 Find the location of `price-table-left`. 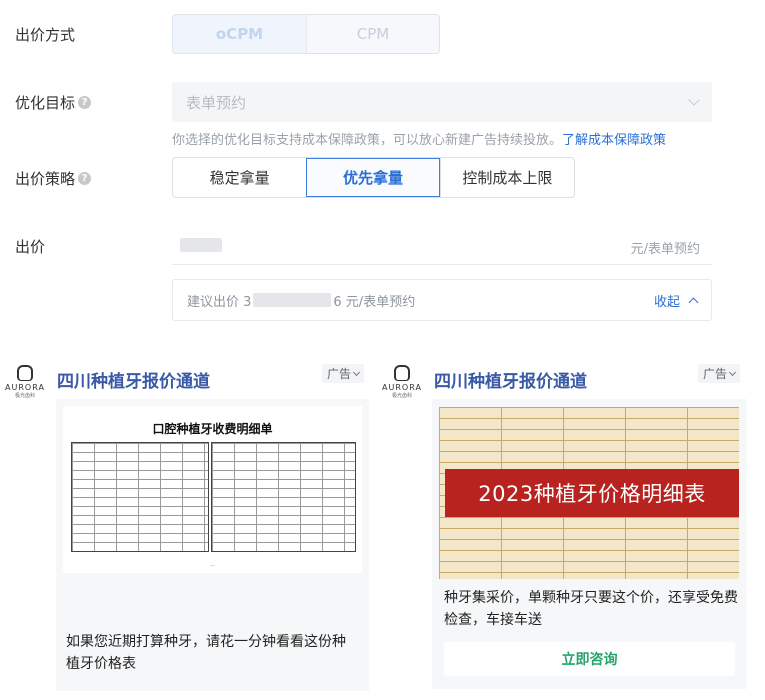

price-table-left is located at coordinates (140, 497).